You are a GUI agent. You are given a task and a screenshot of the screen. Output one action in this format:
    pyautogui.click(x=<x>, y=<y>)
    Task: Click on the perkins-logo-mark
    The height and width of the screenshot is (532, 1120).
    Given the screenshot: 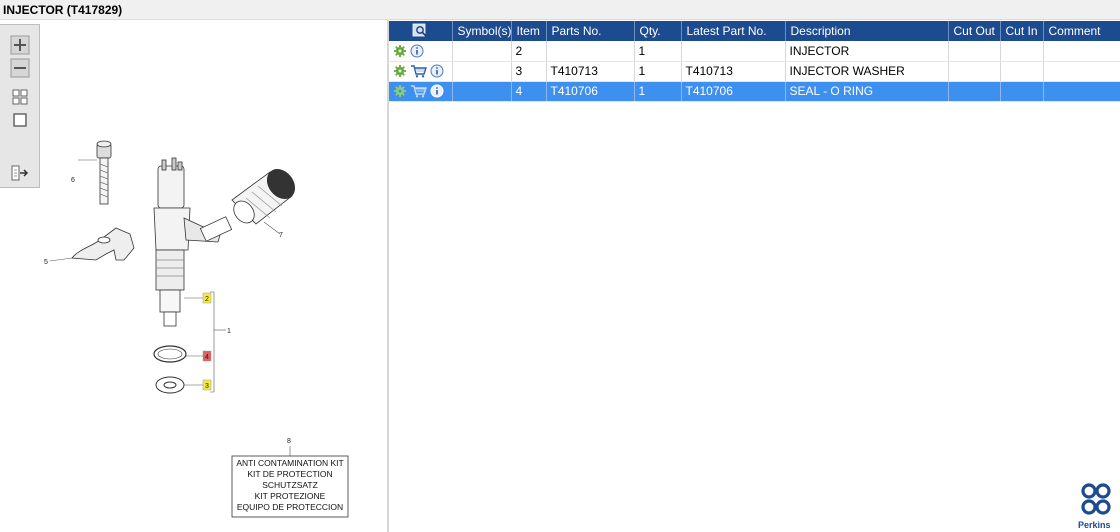 What is the action you would take?
    pyautogui.click(x=1096, y=499)
    